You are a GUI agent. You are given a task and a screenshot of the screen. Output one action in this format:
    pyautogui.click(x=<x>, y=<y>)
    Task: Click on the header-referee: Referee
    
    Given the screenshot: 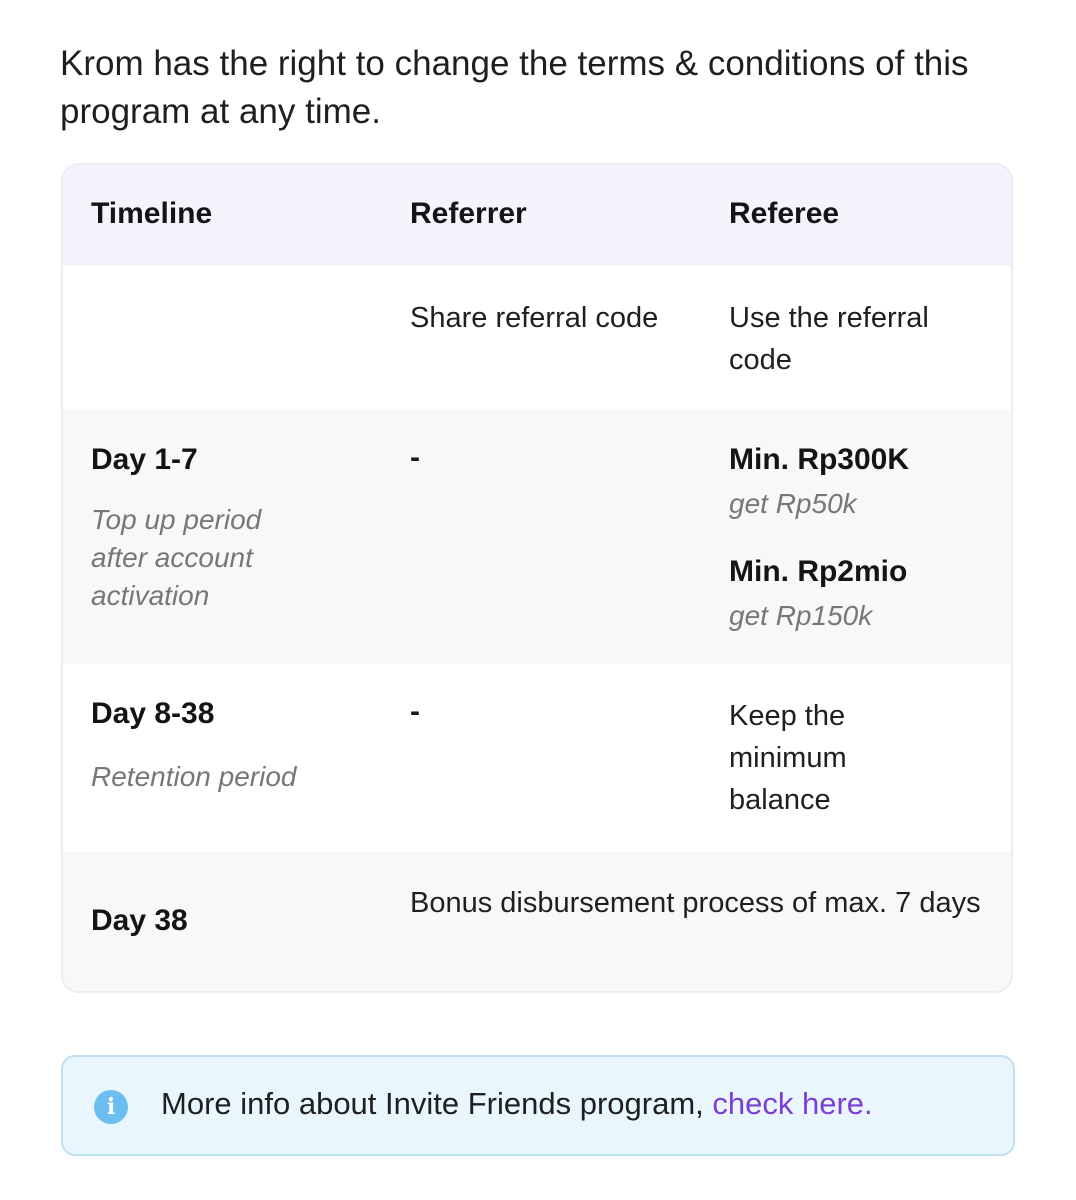 What is the action you would take?
    pyautogui.click(x=784, y=213)
    